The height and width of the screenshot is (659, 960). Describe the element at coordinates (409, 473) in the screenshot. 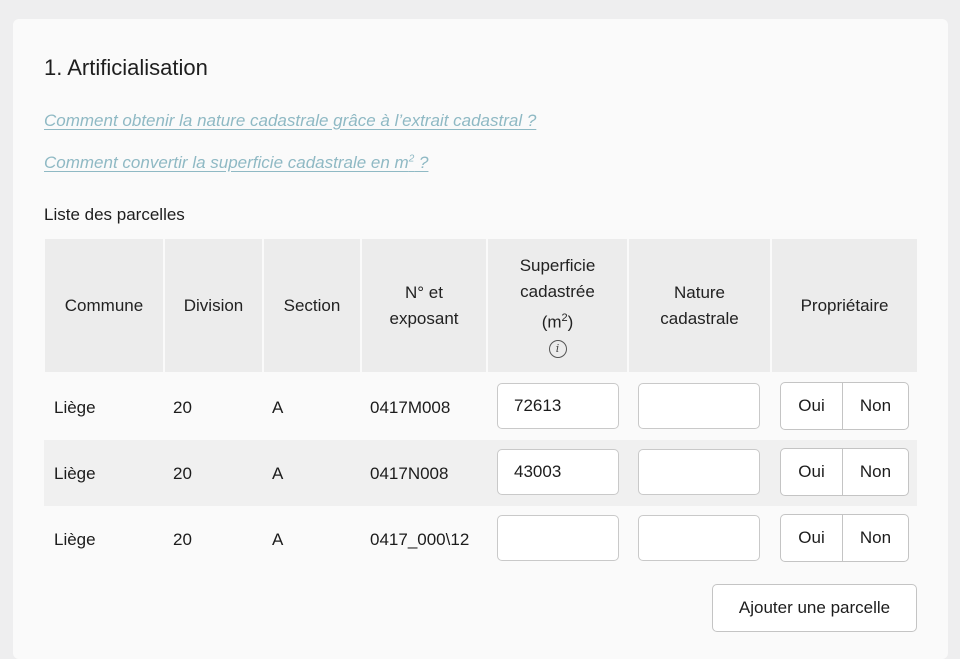

I see `cell-numero: 0417N008` at that location.